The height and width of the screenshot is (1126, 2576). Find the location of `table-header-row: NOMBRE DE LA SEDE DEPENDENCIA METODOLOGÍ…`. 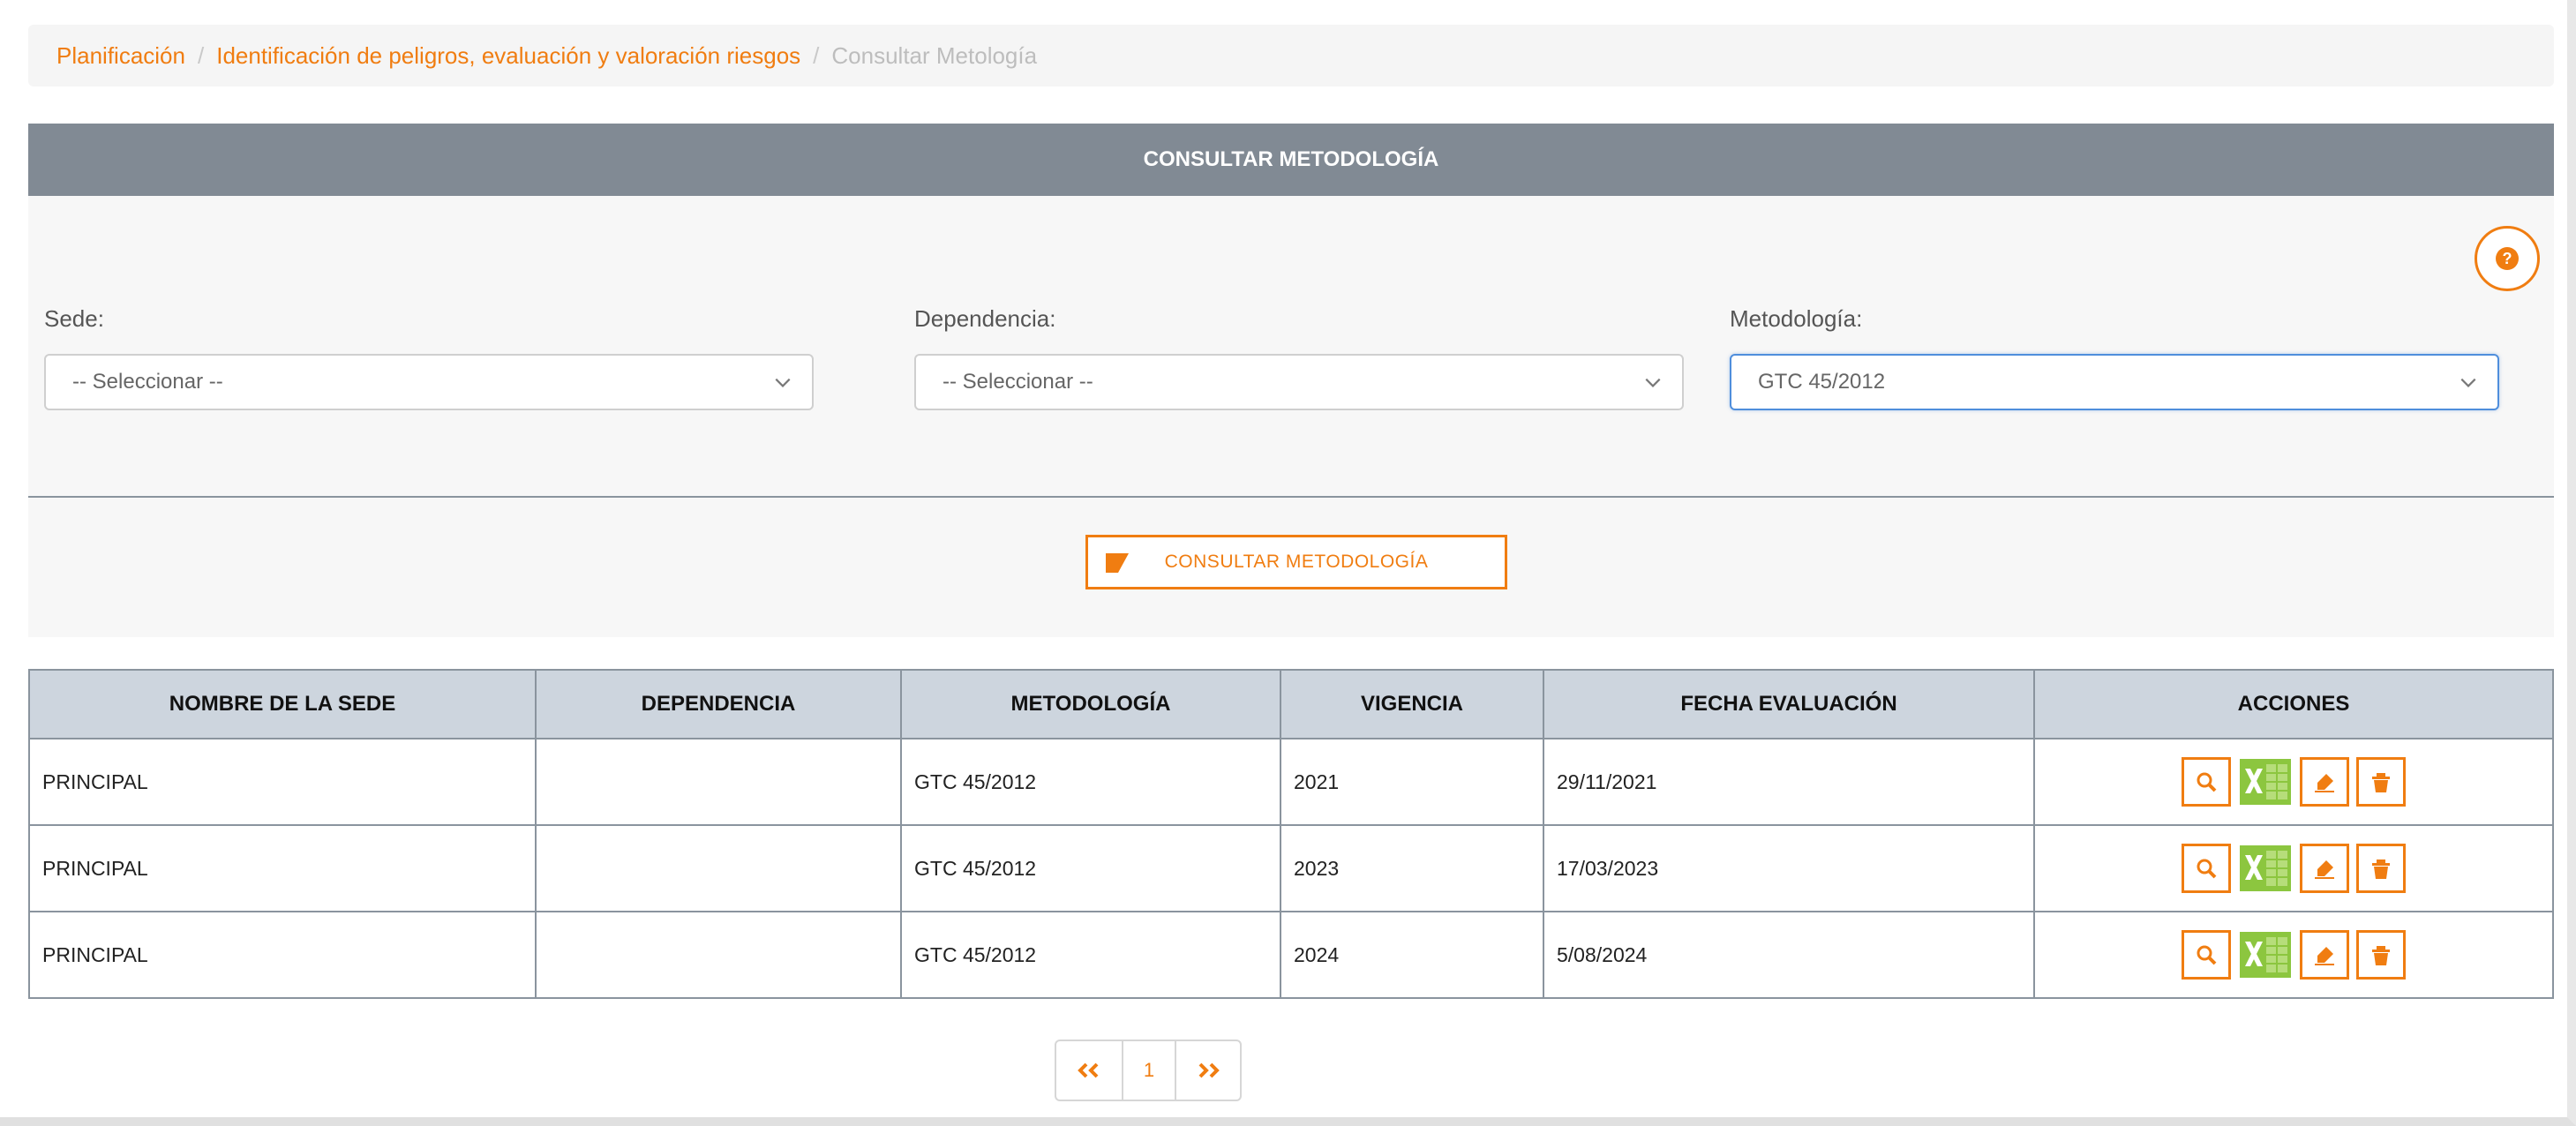

table-header-row: NOMBRE DE LA SEDE DEPENDENCIA METODOLOGÍ… is located at coordinates (1291, 704).